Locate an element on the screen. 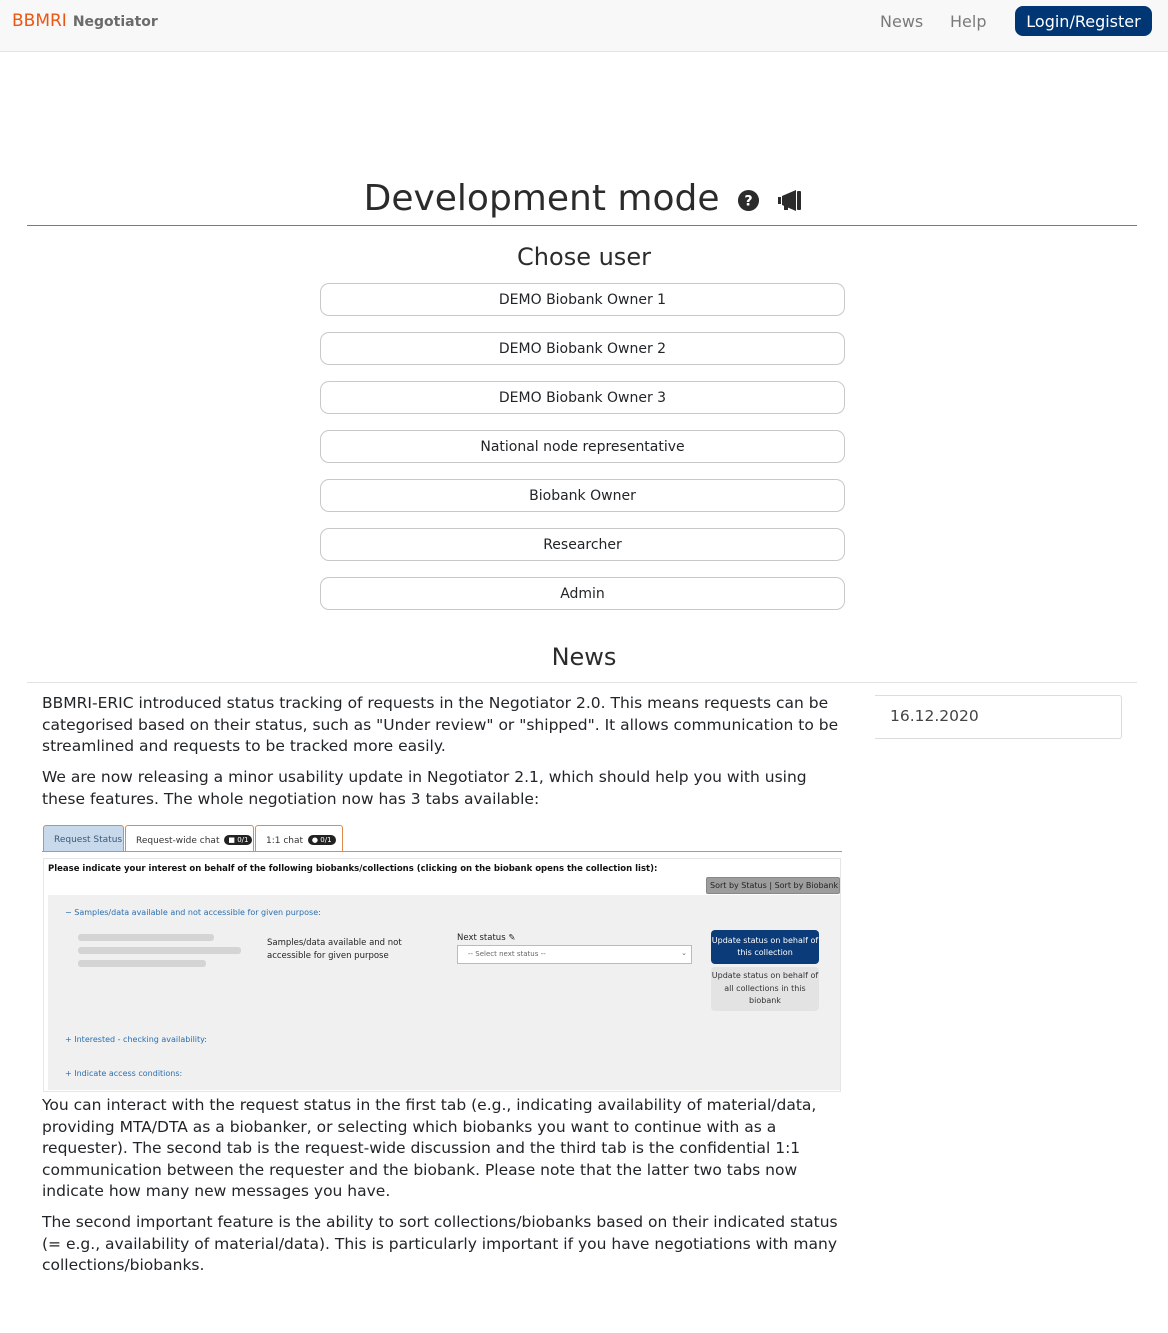 The image size is (1168, 1333). minus-icon: − is located at coordinates (68, 912).